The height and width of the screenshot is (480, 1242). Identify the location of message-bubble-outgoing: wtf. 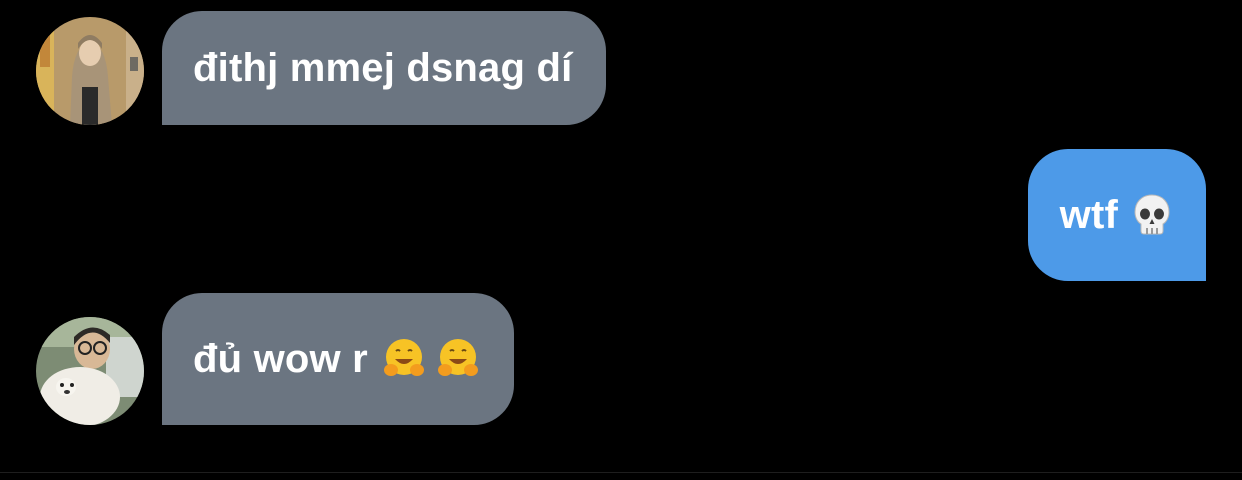
(1116, 215).